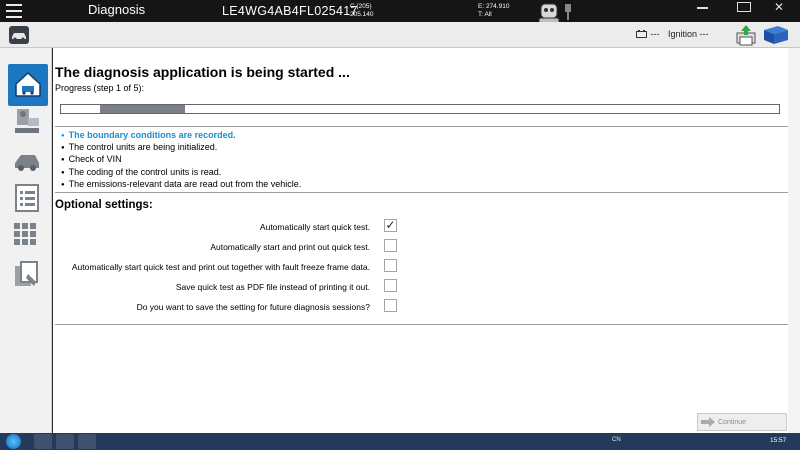  I want to click on step-item: The control units are being initialized., so click(181, 148).